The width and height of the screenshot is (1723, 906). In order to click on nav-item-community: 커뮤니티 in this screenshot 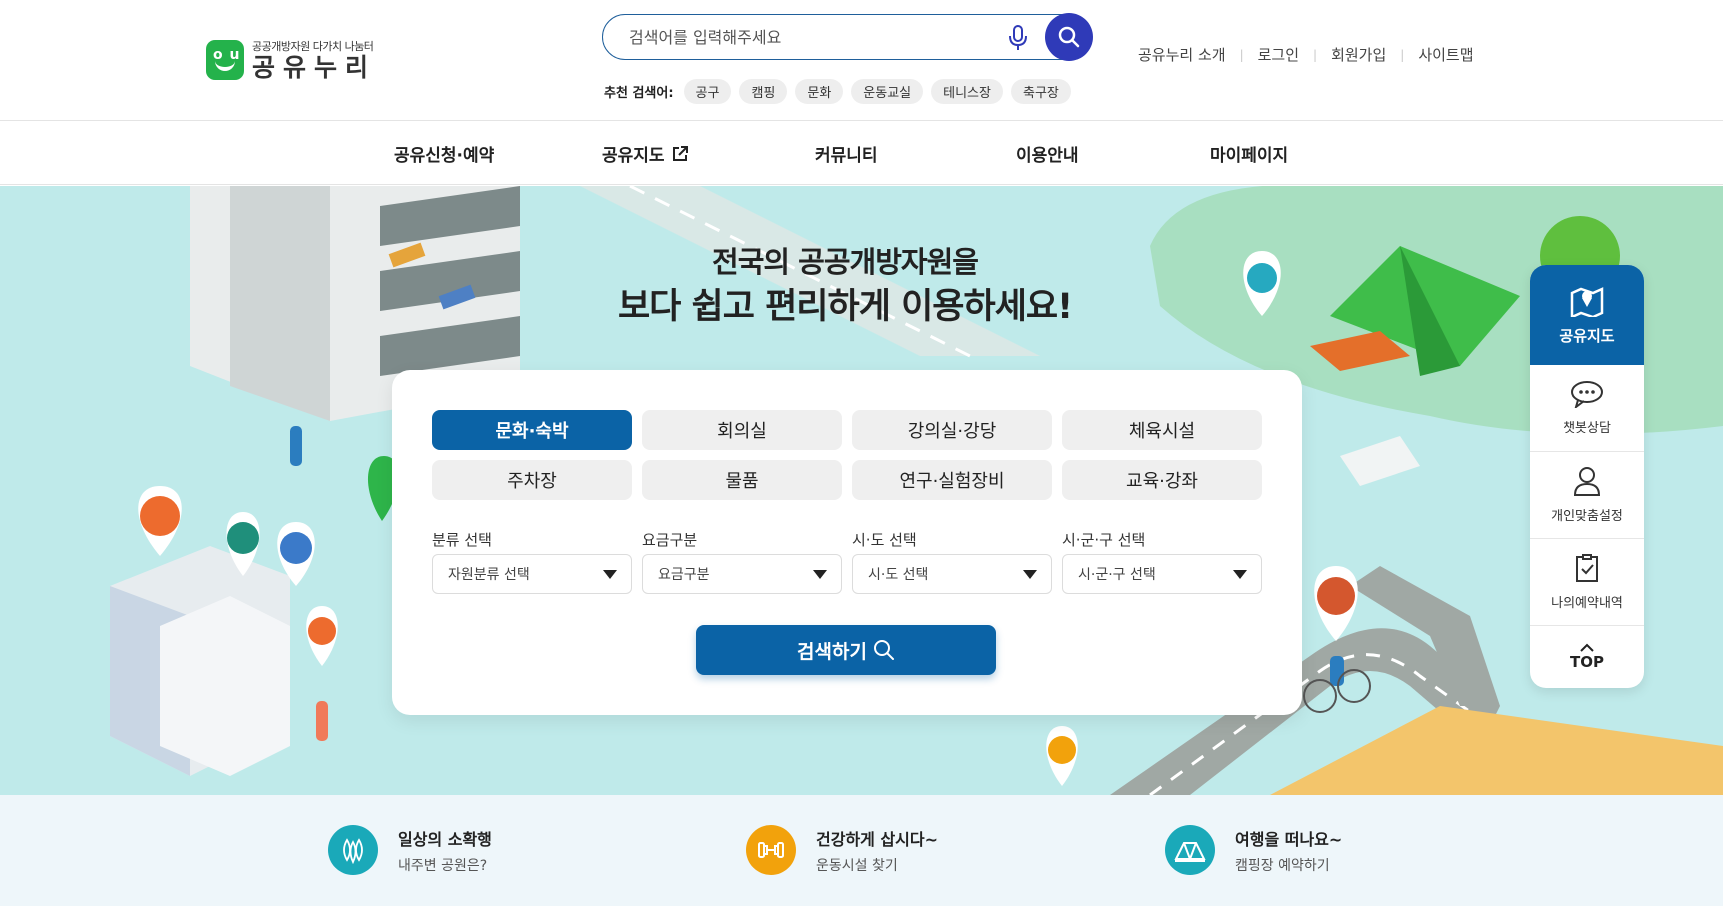, I will do `click(846, 153)`.